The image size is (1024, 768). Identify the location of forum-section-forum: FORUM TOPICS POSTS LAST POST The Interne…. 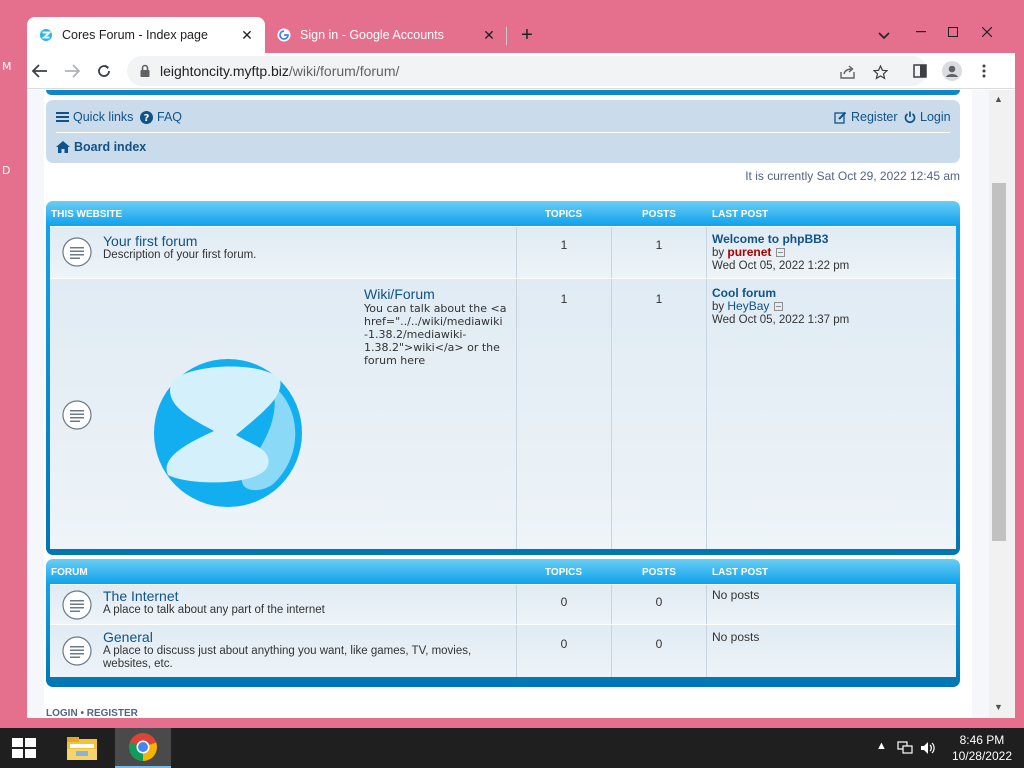
(503, 623).